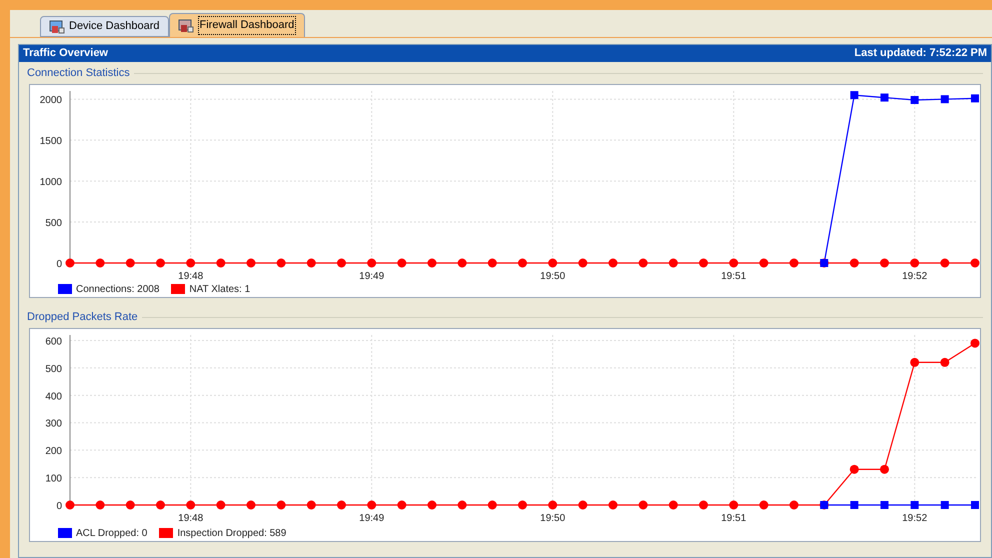  Describe the element at coordinates (53, 342) in the screenshot. I see `y-tick-label: 600` at that location.